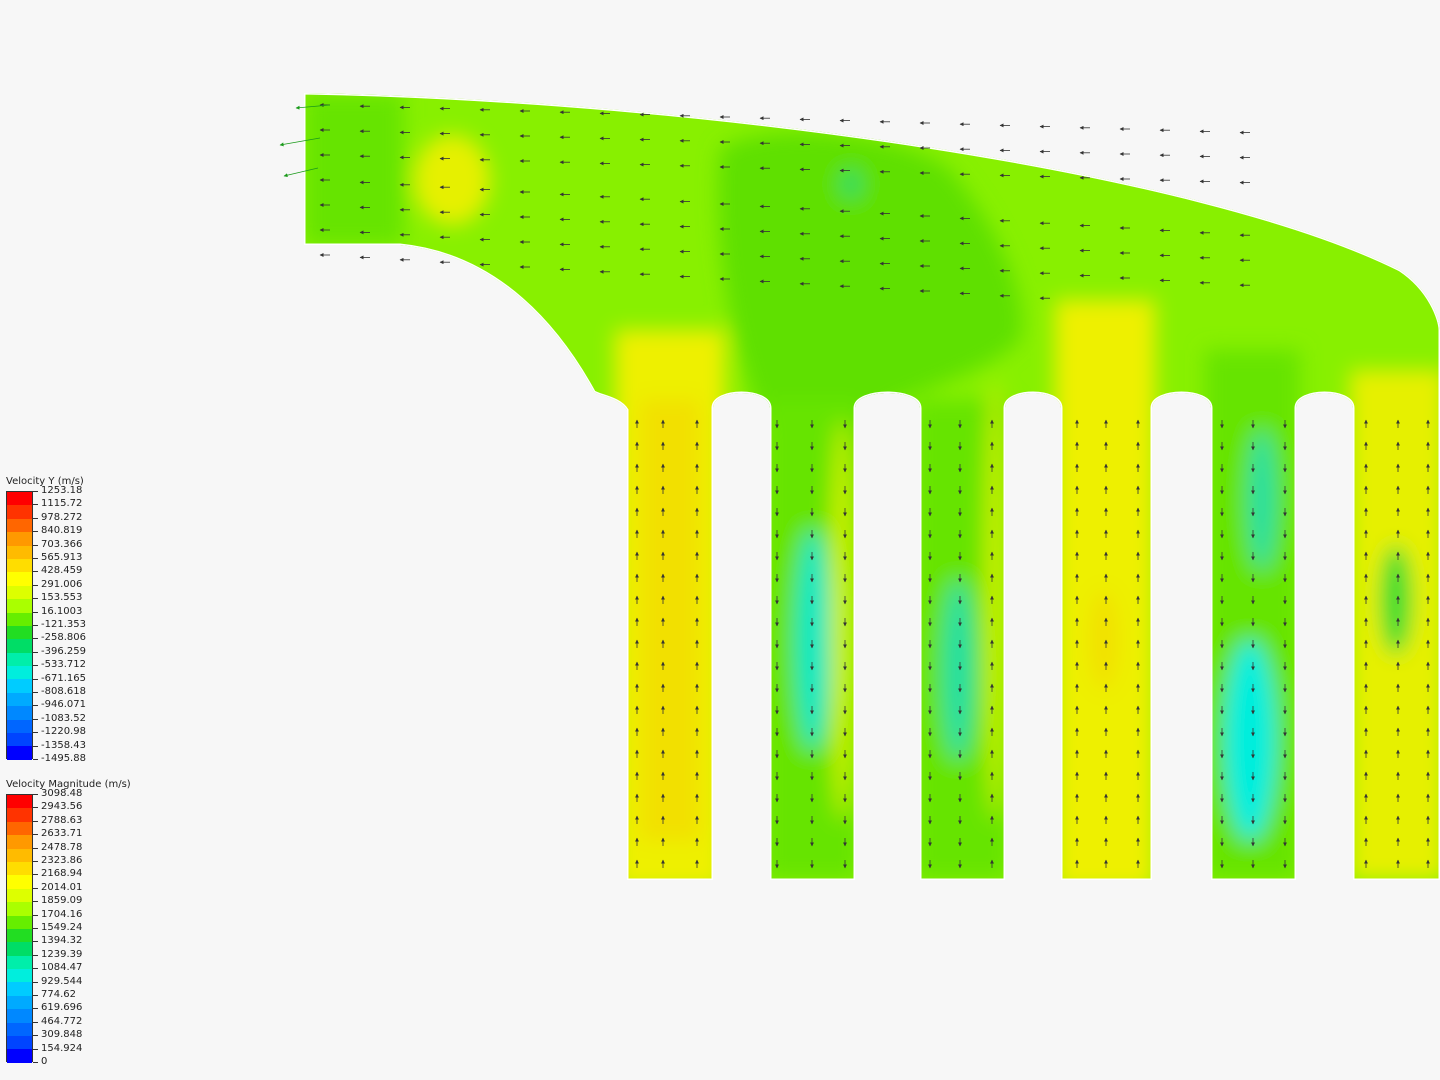  I want to click on legend-label: 703.366, so click(62, 544).